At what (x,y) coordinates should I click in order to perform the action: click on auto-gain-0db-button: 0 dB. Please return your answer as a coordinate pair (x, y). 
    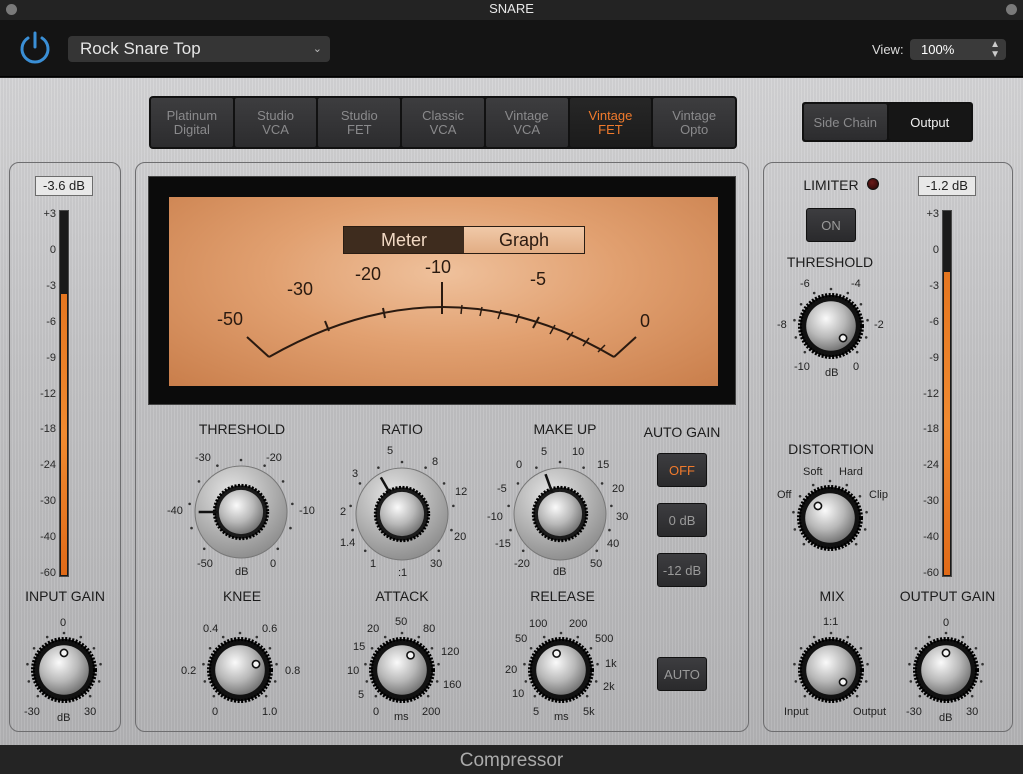
    Looking at the image, I should click on (682, 520).